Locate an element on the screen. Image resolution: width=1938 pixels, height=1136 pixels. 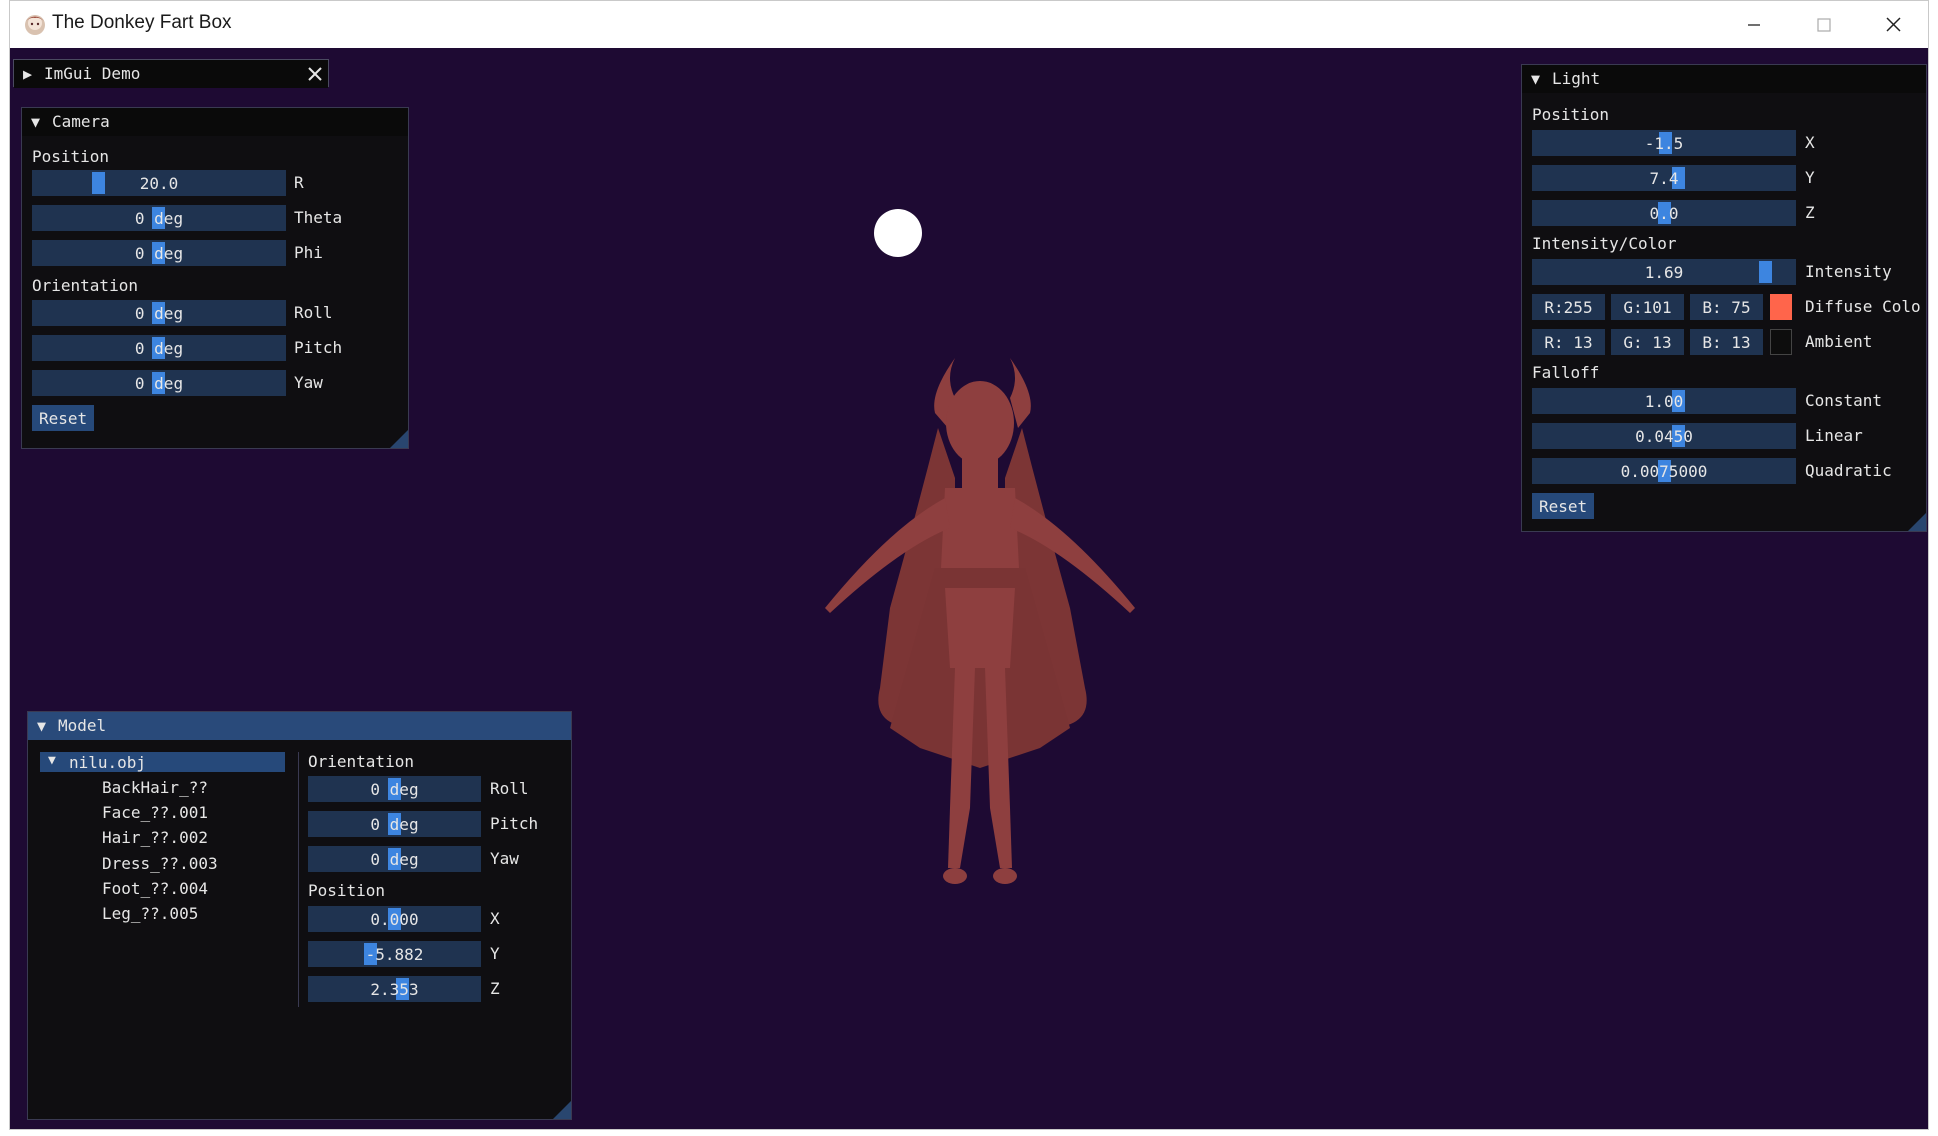
diffuse-g-field: G:101 is located at coordinates (1647, 307).